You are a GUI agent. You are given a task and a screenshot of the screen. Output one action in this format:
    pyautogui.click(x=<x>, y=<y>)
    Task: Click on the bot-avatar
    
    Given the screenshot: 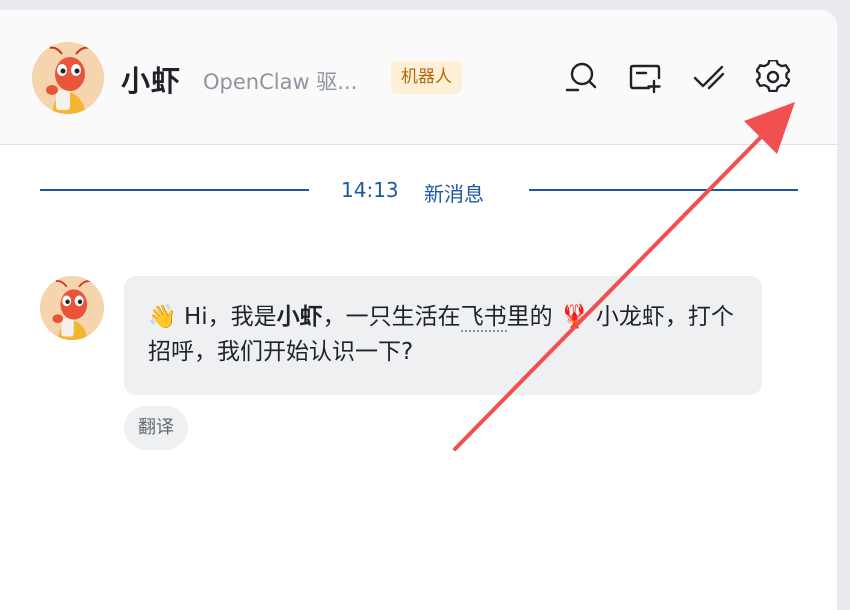 What is the action you would take?
    pyautogui.click(x=68, y=78)
    